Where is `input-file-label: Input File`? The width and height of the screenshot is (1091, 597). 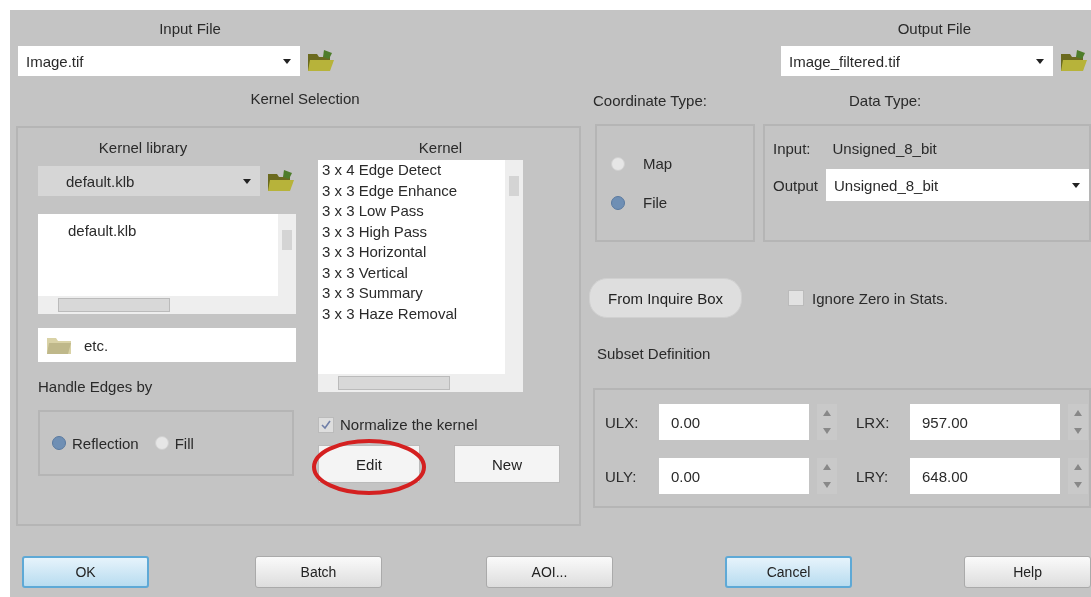 input-file-label: Input File is located at coordinates (190, 28).